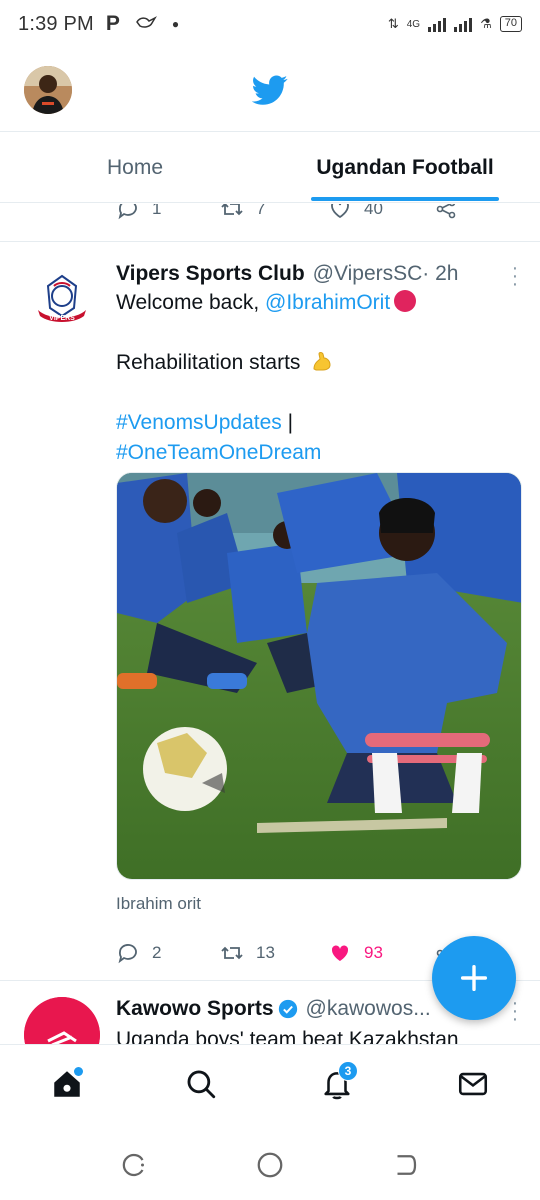 This screenshot has width=540, height=1200. What do you see at coordinates (70, 1087) in the screenshot?
I see `nav-home` at bounding box center [70, 1087].